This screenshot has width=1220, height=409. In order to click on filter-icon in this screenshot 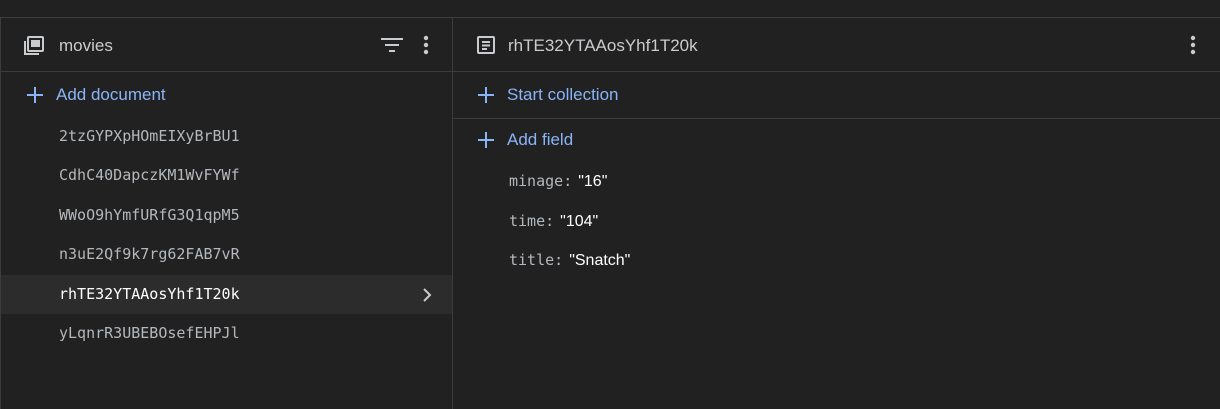, I will do `click(392, 45)`.